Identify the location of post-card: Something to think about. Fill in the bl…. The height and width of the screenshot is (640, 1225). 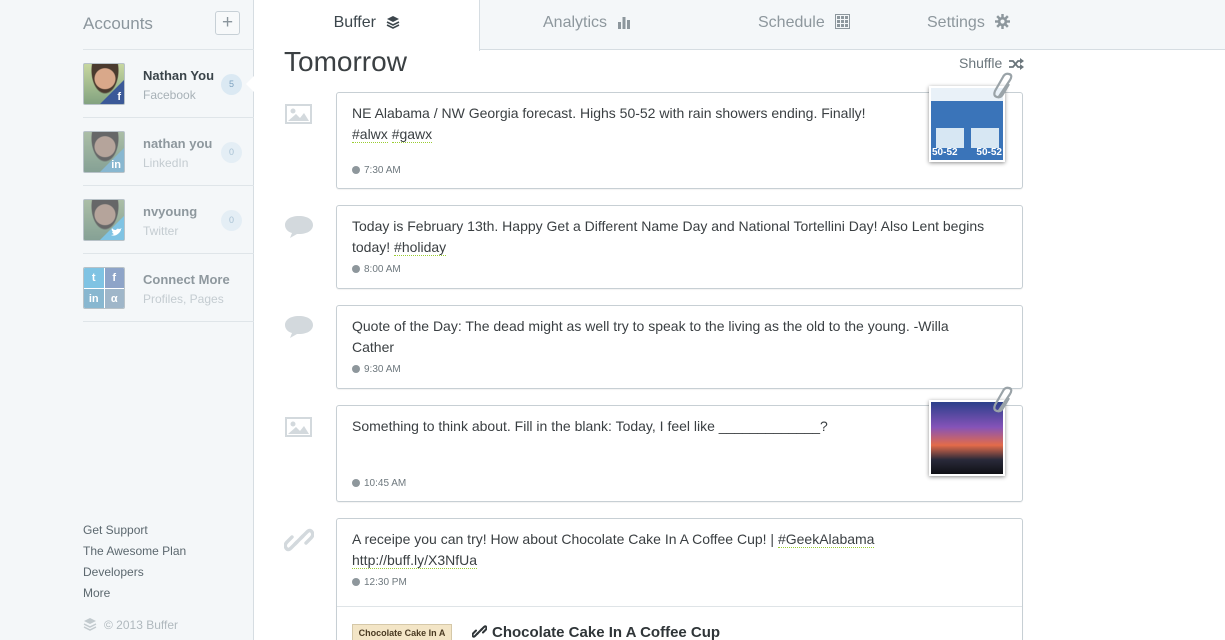
(679, 453).